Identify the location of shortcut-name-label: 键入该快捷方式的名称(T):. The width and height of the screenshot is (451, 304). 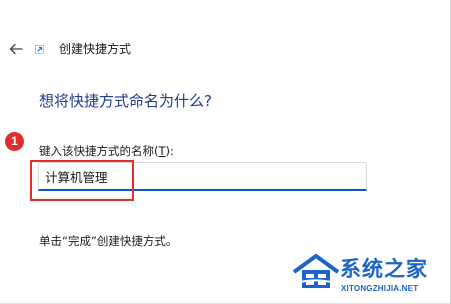
(106, 151).